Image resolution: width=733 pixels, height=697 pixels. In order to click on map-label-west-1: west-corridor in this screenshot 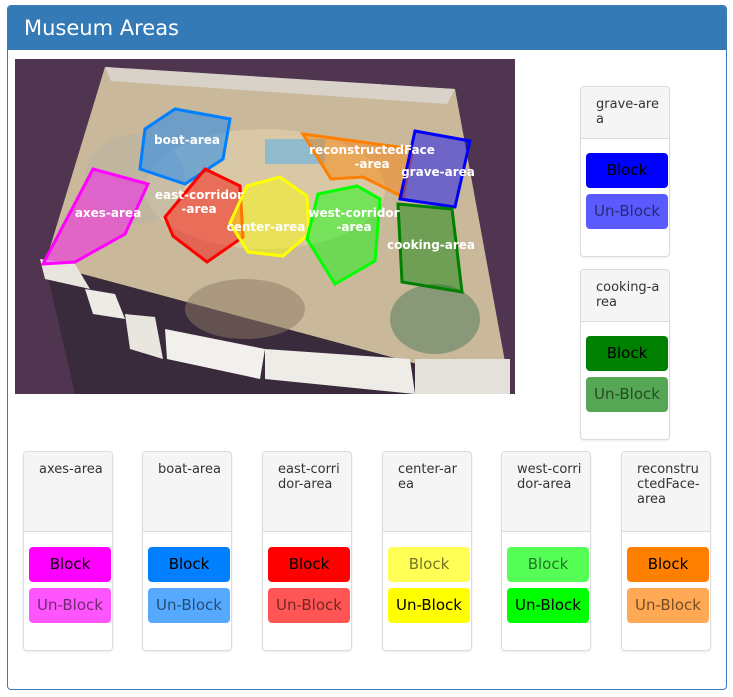, I will do `click(353, 213)`.